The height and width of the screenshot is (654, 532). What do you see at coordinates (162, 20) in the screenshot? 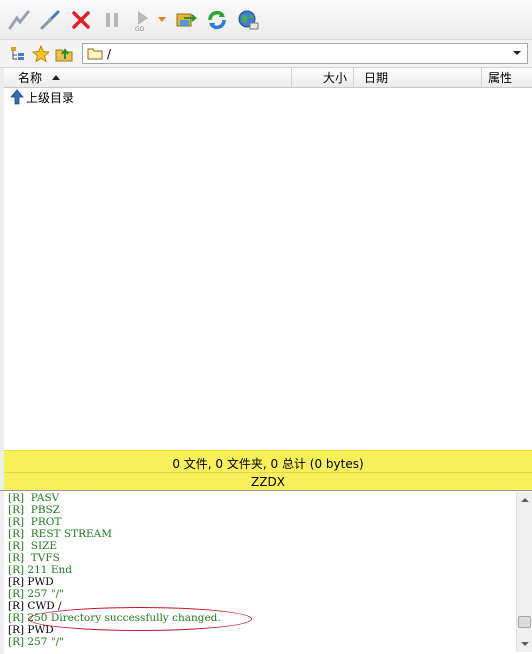
I see `dropdown-arrow-icon` at bounding box center [162, 20].